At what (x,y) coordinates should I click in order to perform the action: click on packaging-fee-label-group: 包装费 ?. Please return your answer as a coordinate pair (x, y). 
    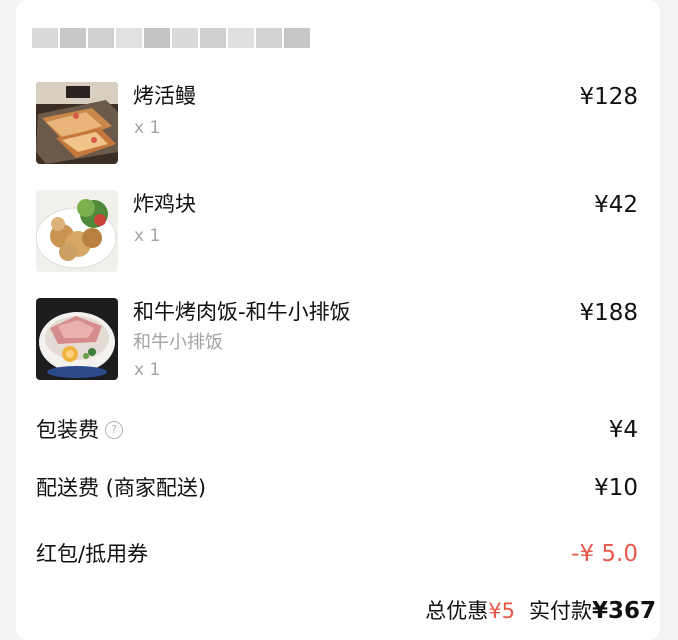
    Looking at the image, I should click on (79, 430).